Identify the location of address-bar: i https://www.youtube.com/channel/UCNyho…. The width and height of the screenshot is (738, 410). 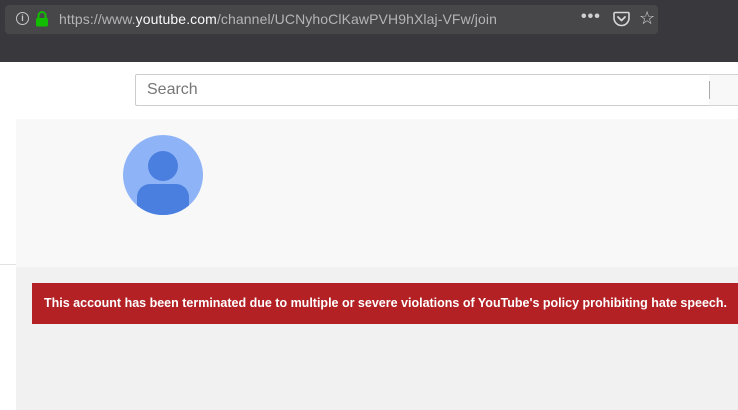
(331, 19).